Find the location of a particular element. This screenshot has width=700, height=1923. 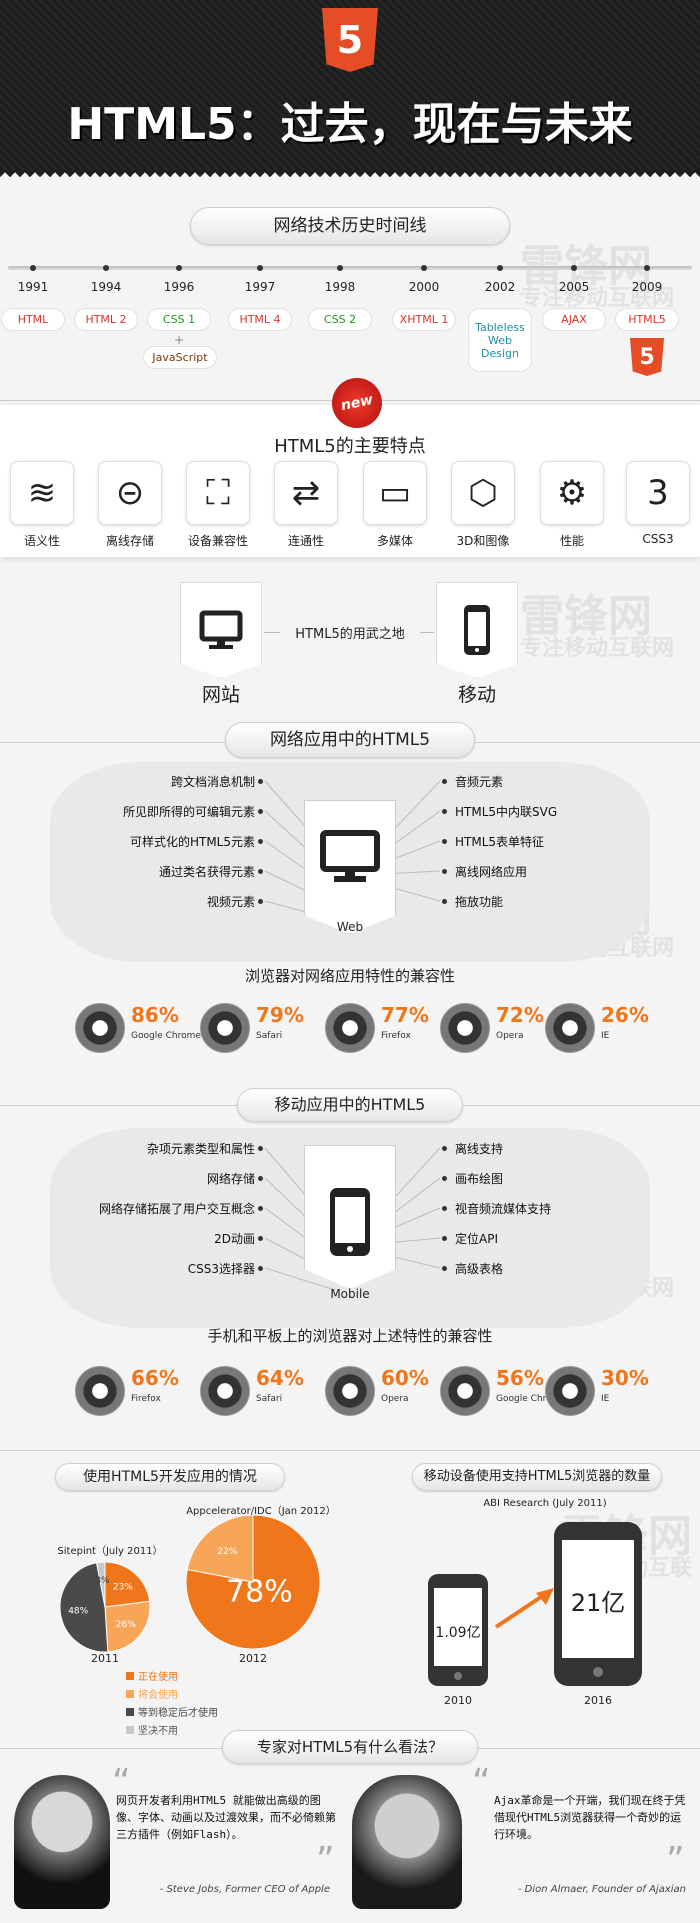

web-left-feature: 可样式化的HTML5元素 is located at coordinates (192, 842).